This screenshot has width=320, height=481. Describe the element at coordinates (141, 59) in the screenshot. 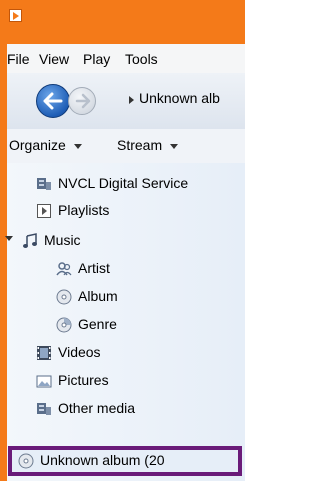

I see `menu-tools: Tools` at that location.